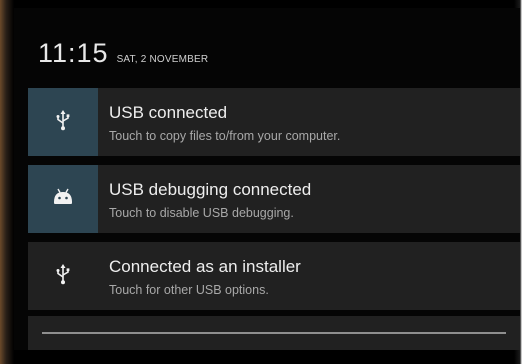 Image resolution: width=528 pixels, height=364 pixels. Describe the element at coordinates (189, 290) in the screenshot. I see `notification-subtitle: Touch for other USB options.` at that location.